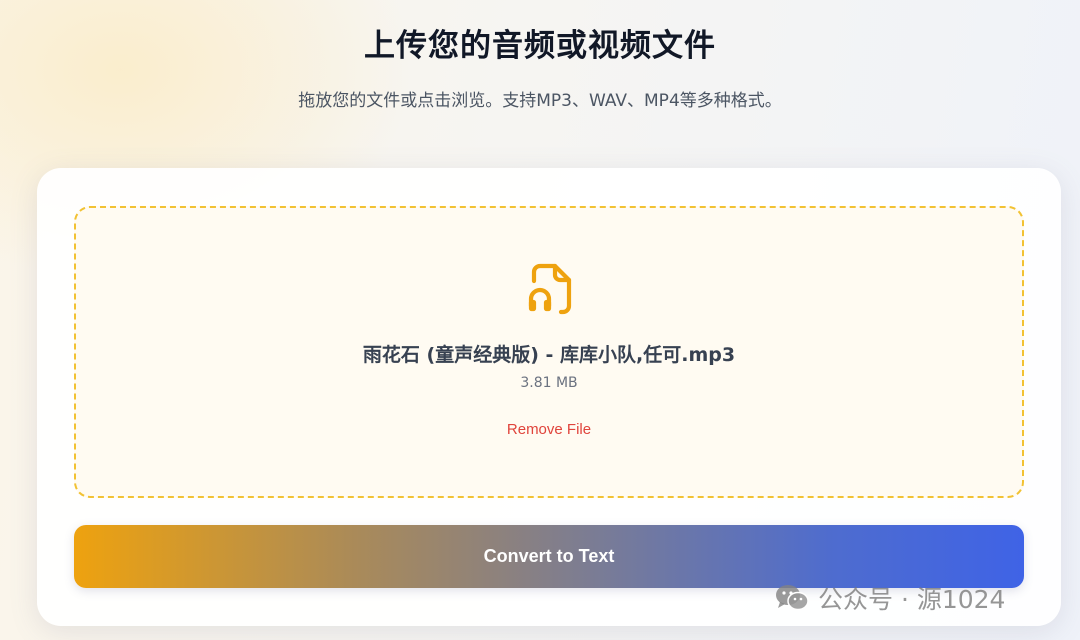 The height and width of the screenshot is (640, 1080). Describe the element at coordinates (912, 599) in the screenshot. I see `watermark-text: 公众号 · 源1024` at that location.